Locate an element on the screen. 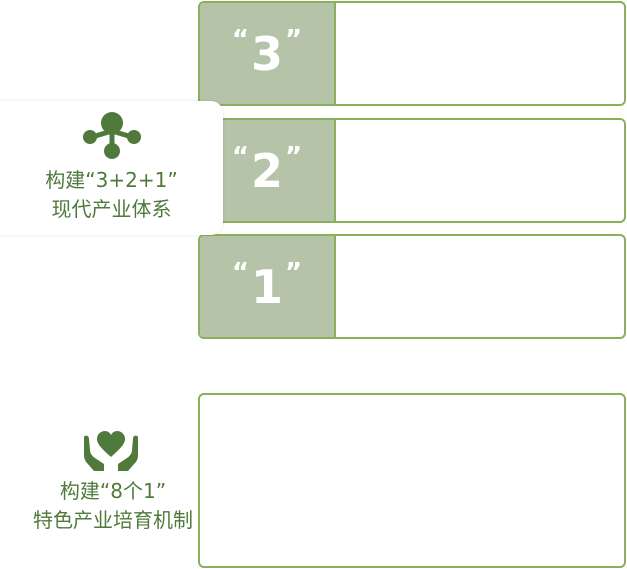  mechanism-title-line2: 特色产业培育机制 is located at coordinates (113, 520).